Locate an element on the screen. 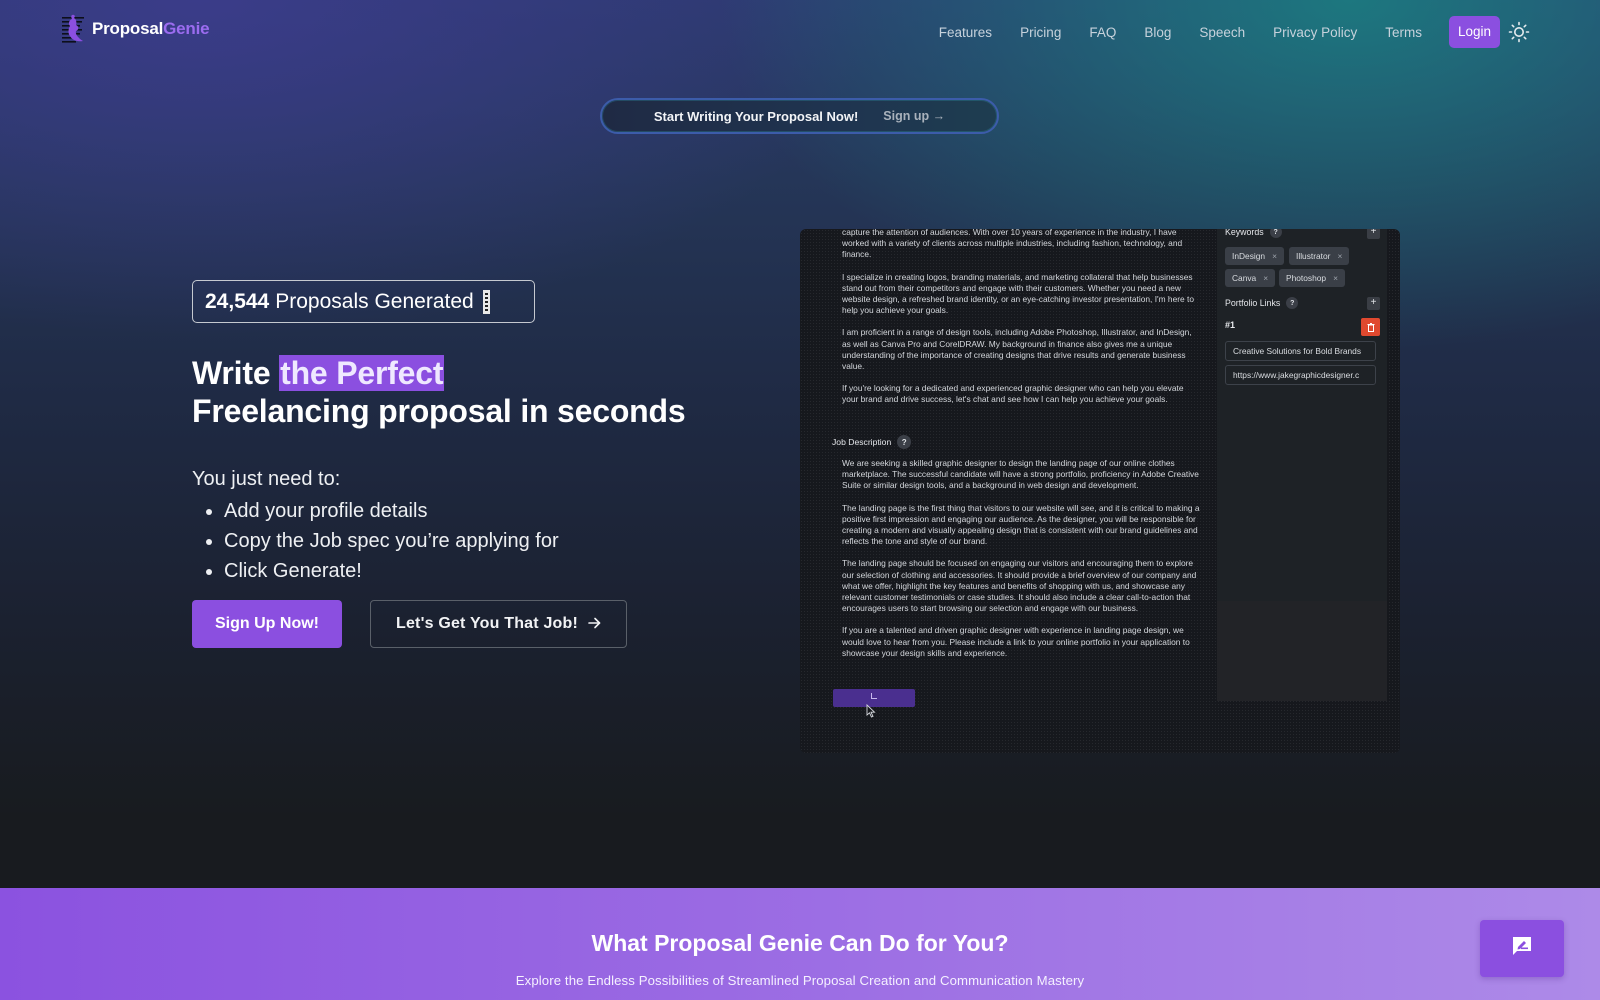 The image size is (1600, 1000). keyword-chip: InDesign × is located at coordinates (1254, 256).